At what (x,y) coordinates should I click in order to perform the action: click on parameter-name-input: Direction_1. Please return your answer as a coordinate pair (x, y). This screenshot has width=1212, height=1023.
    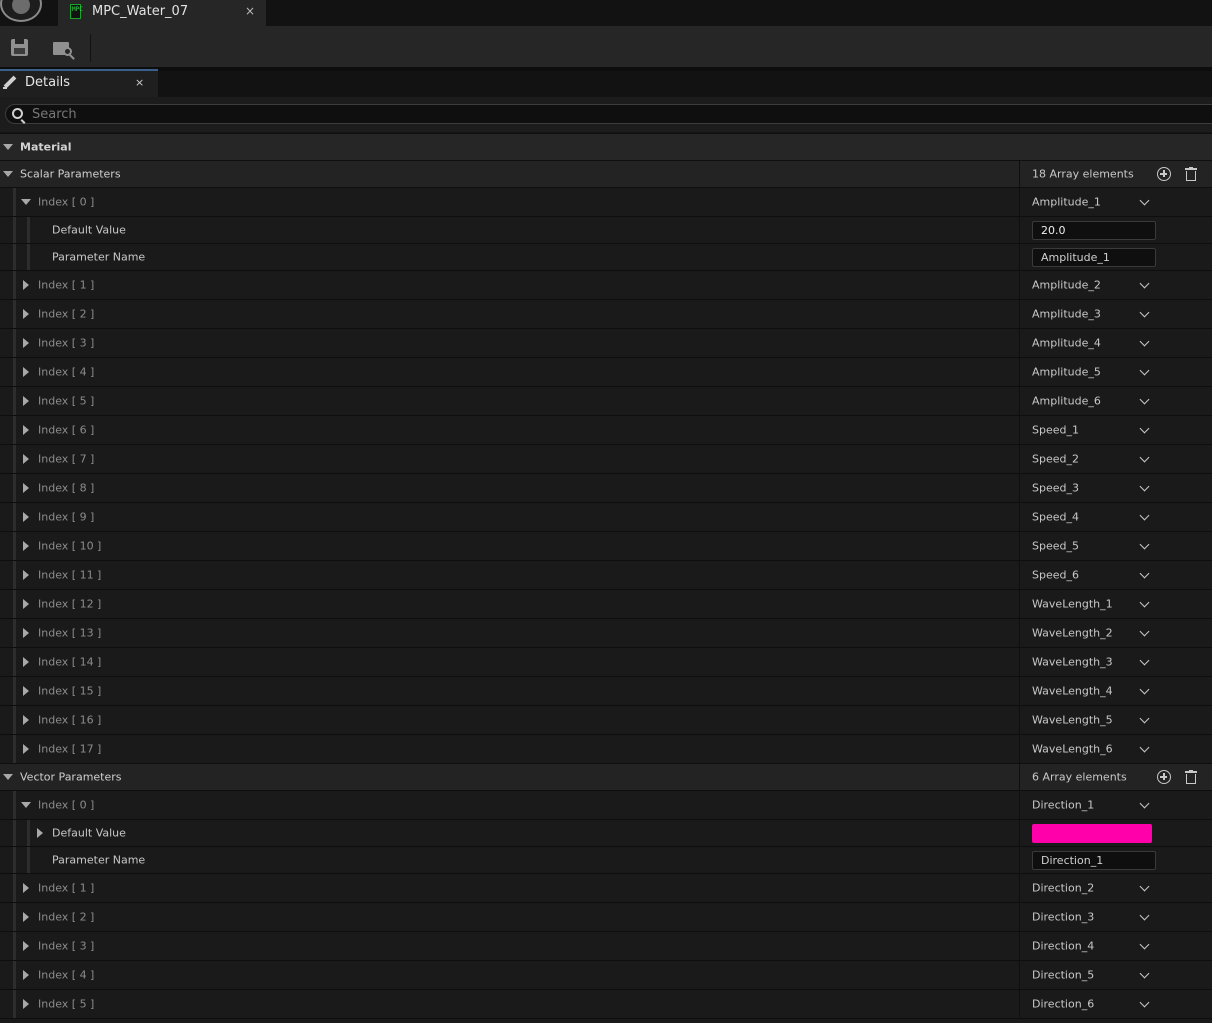
    Looking at the image, I should click on (1094, 860).